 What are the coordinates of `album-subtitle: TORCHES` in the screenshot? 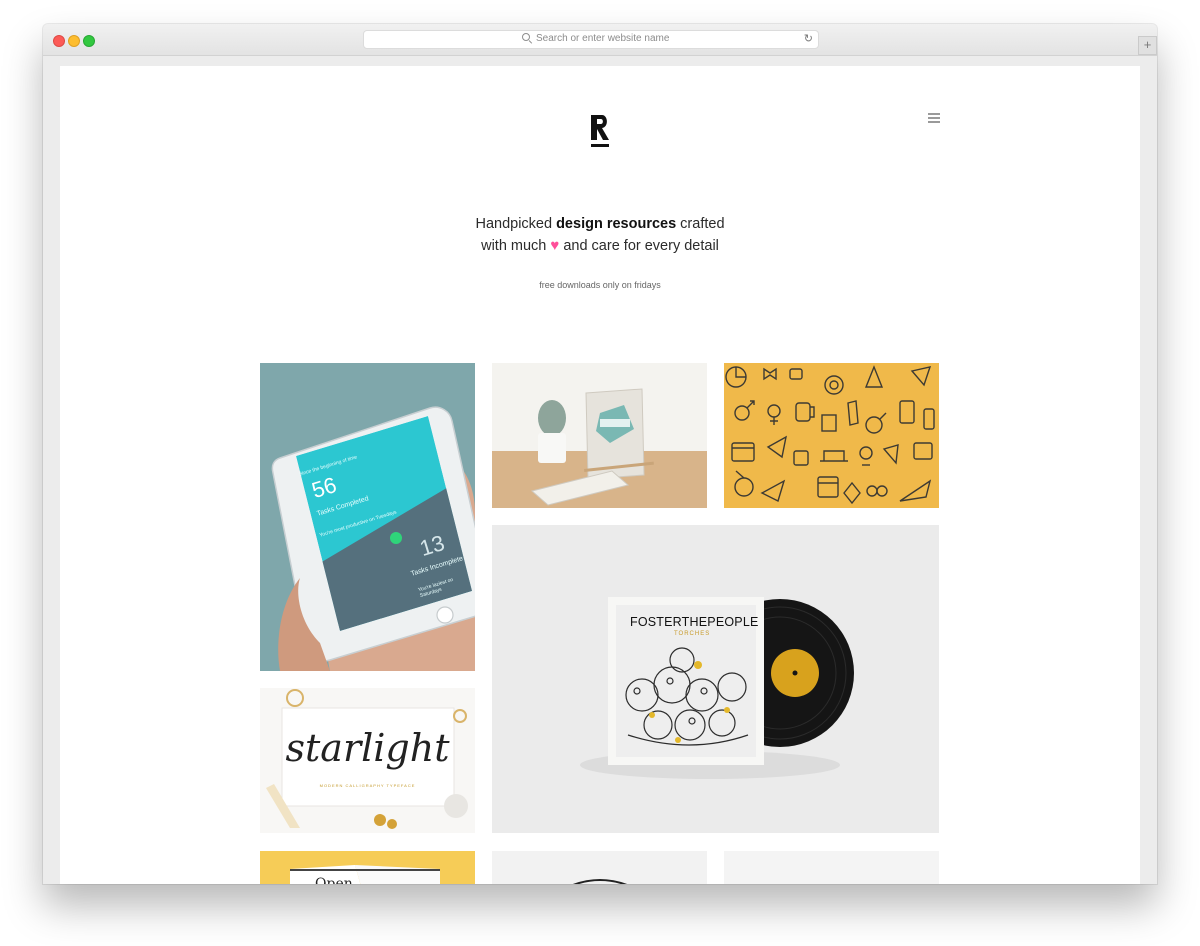 It's located at (692, 634).